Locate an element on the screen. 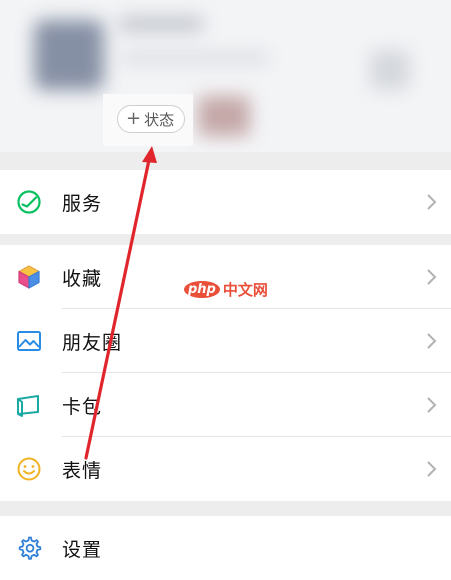 The image size is (451, 580). menu-item-settings-label: 设置 is located at coordinates (82, 549).